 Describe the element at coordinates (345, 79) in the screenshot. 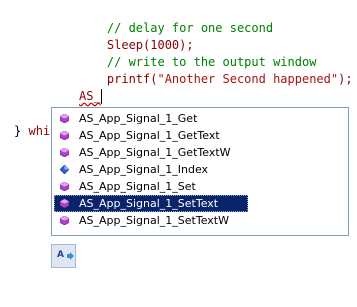

I see `printf-suffix: );` at that location.